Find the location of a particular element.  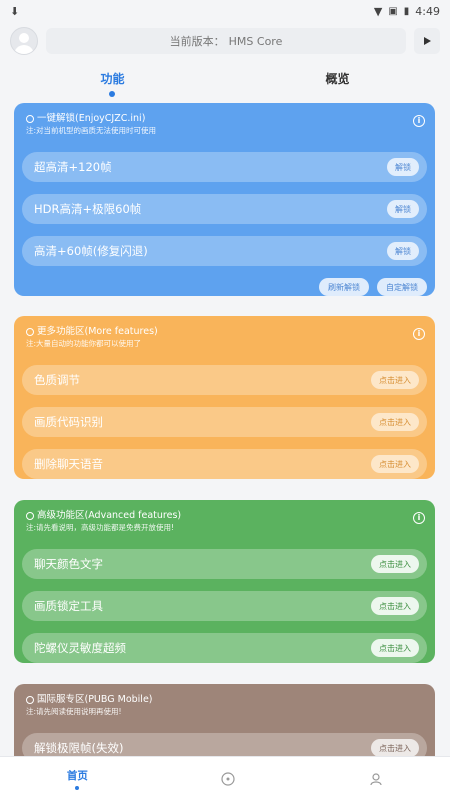

nav-discover is located at coordinates (228, 778).